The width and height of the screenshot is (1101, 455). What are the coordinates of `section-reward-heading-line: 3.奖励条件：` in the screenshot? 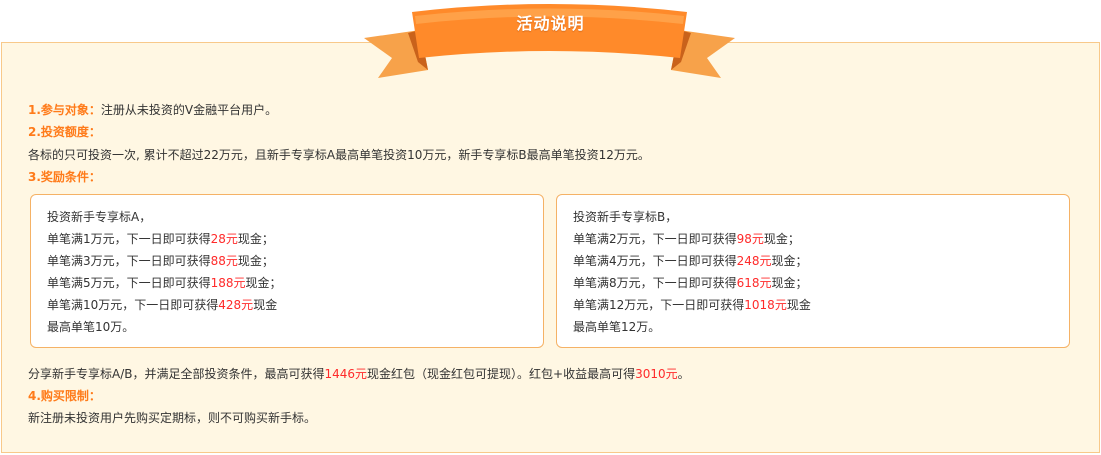 It's located at (64, 177).